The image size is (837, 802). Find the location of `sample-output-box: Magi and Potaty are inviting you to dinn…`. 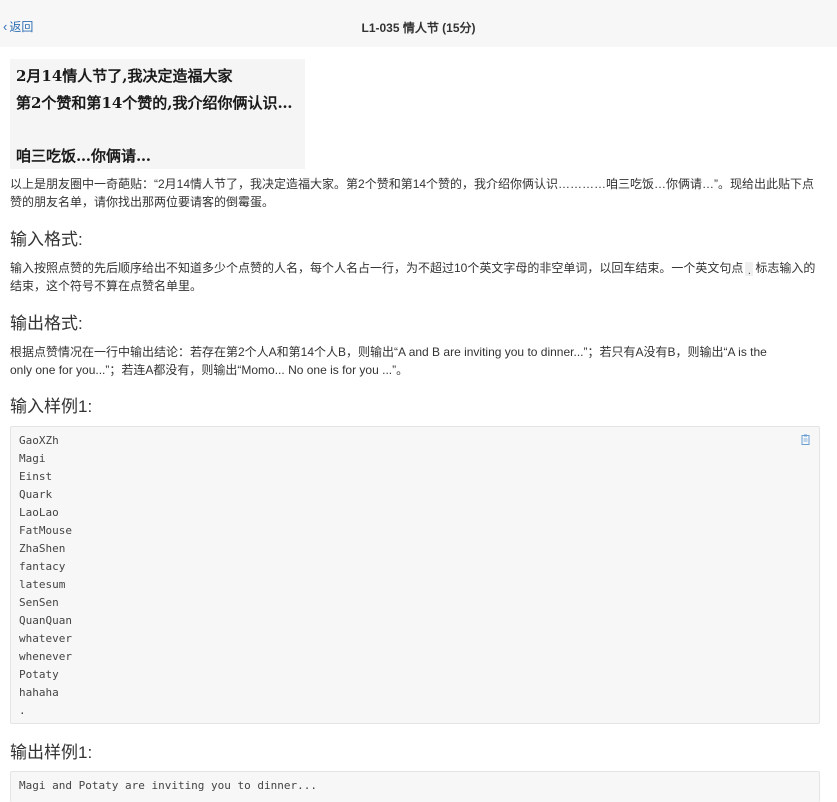

sample-output-box: Magi and Potaty are inviting you to dinn… is located at coordinates (415, 786).